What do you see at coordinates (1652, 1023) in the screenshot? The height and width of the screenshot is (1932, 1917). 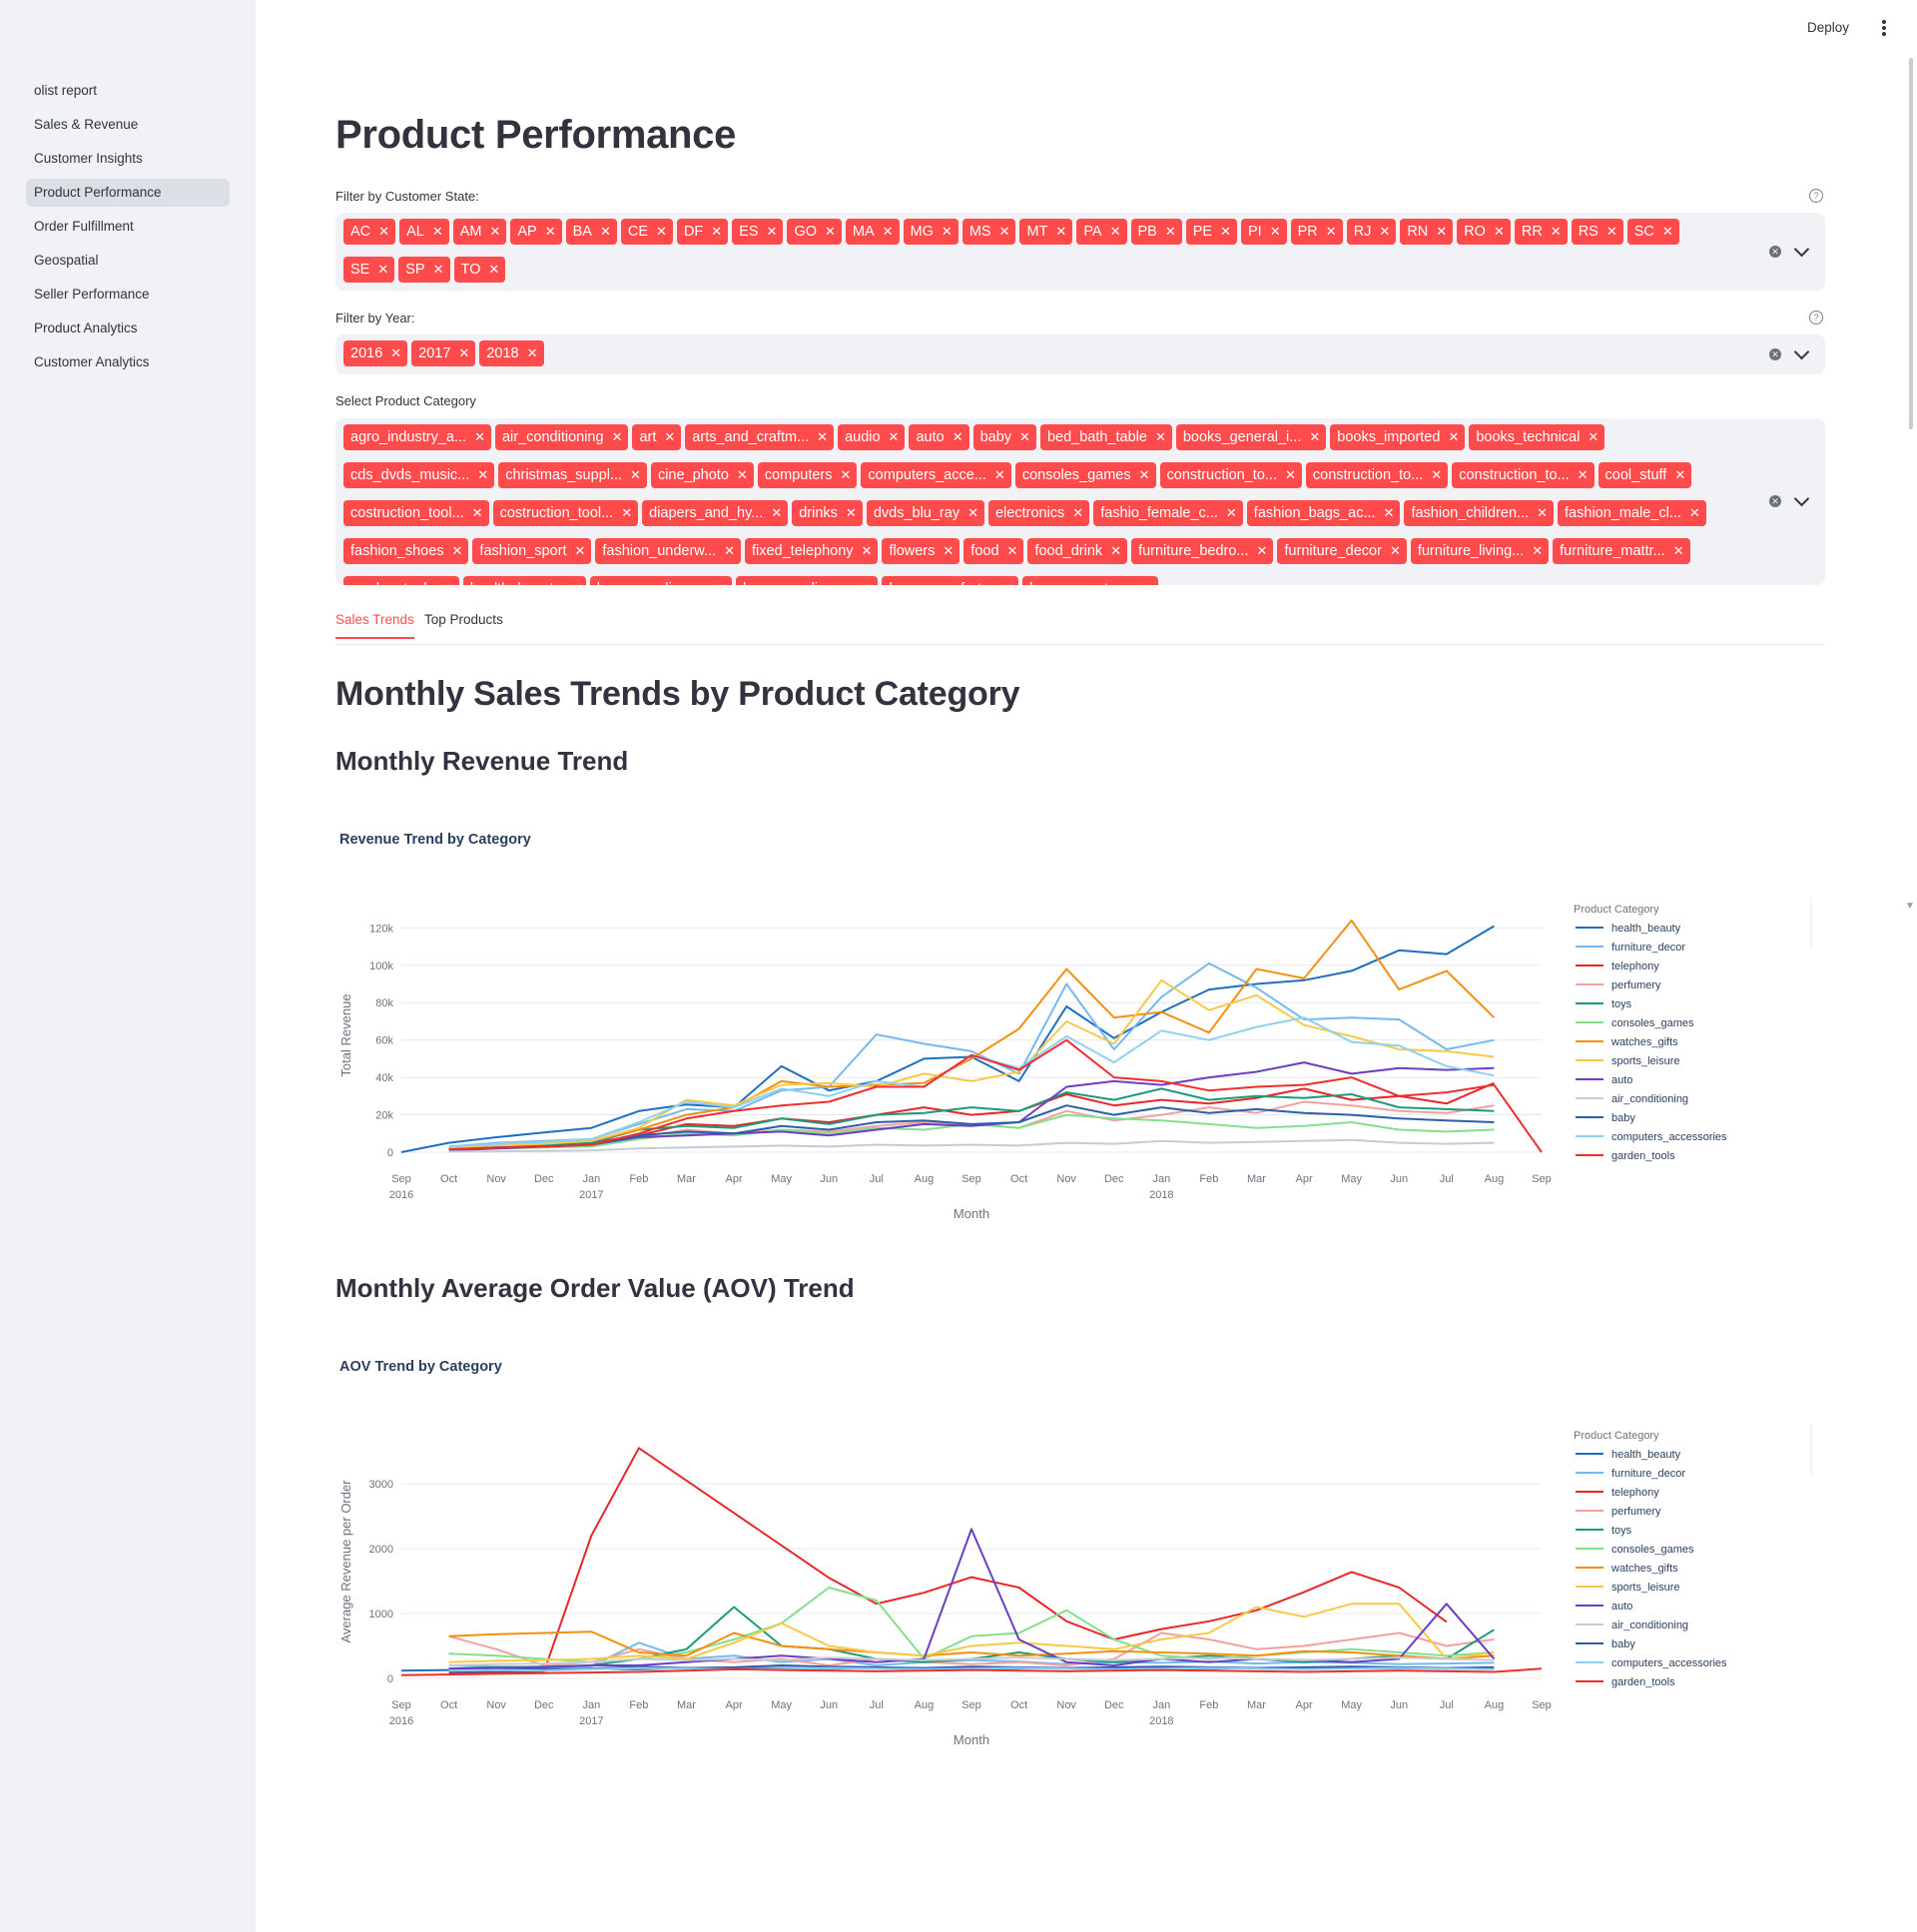 I see `legend-item: consoles_games` at bounding box center [1652, 1023].